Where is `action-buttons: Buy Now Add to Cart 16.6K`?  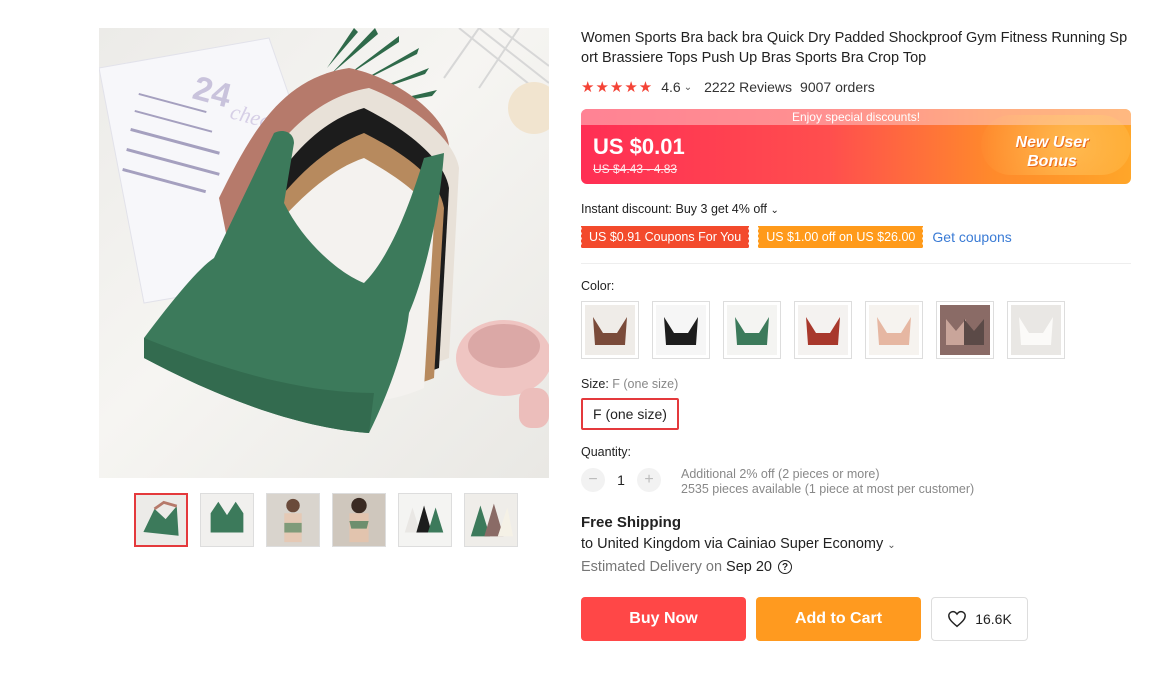
action-buttons: Buy Now Add to Cart 16.6K is located at coordinates (857, 619).